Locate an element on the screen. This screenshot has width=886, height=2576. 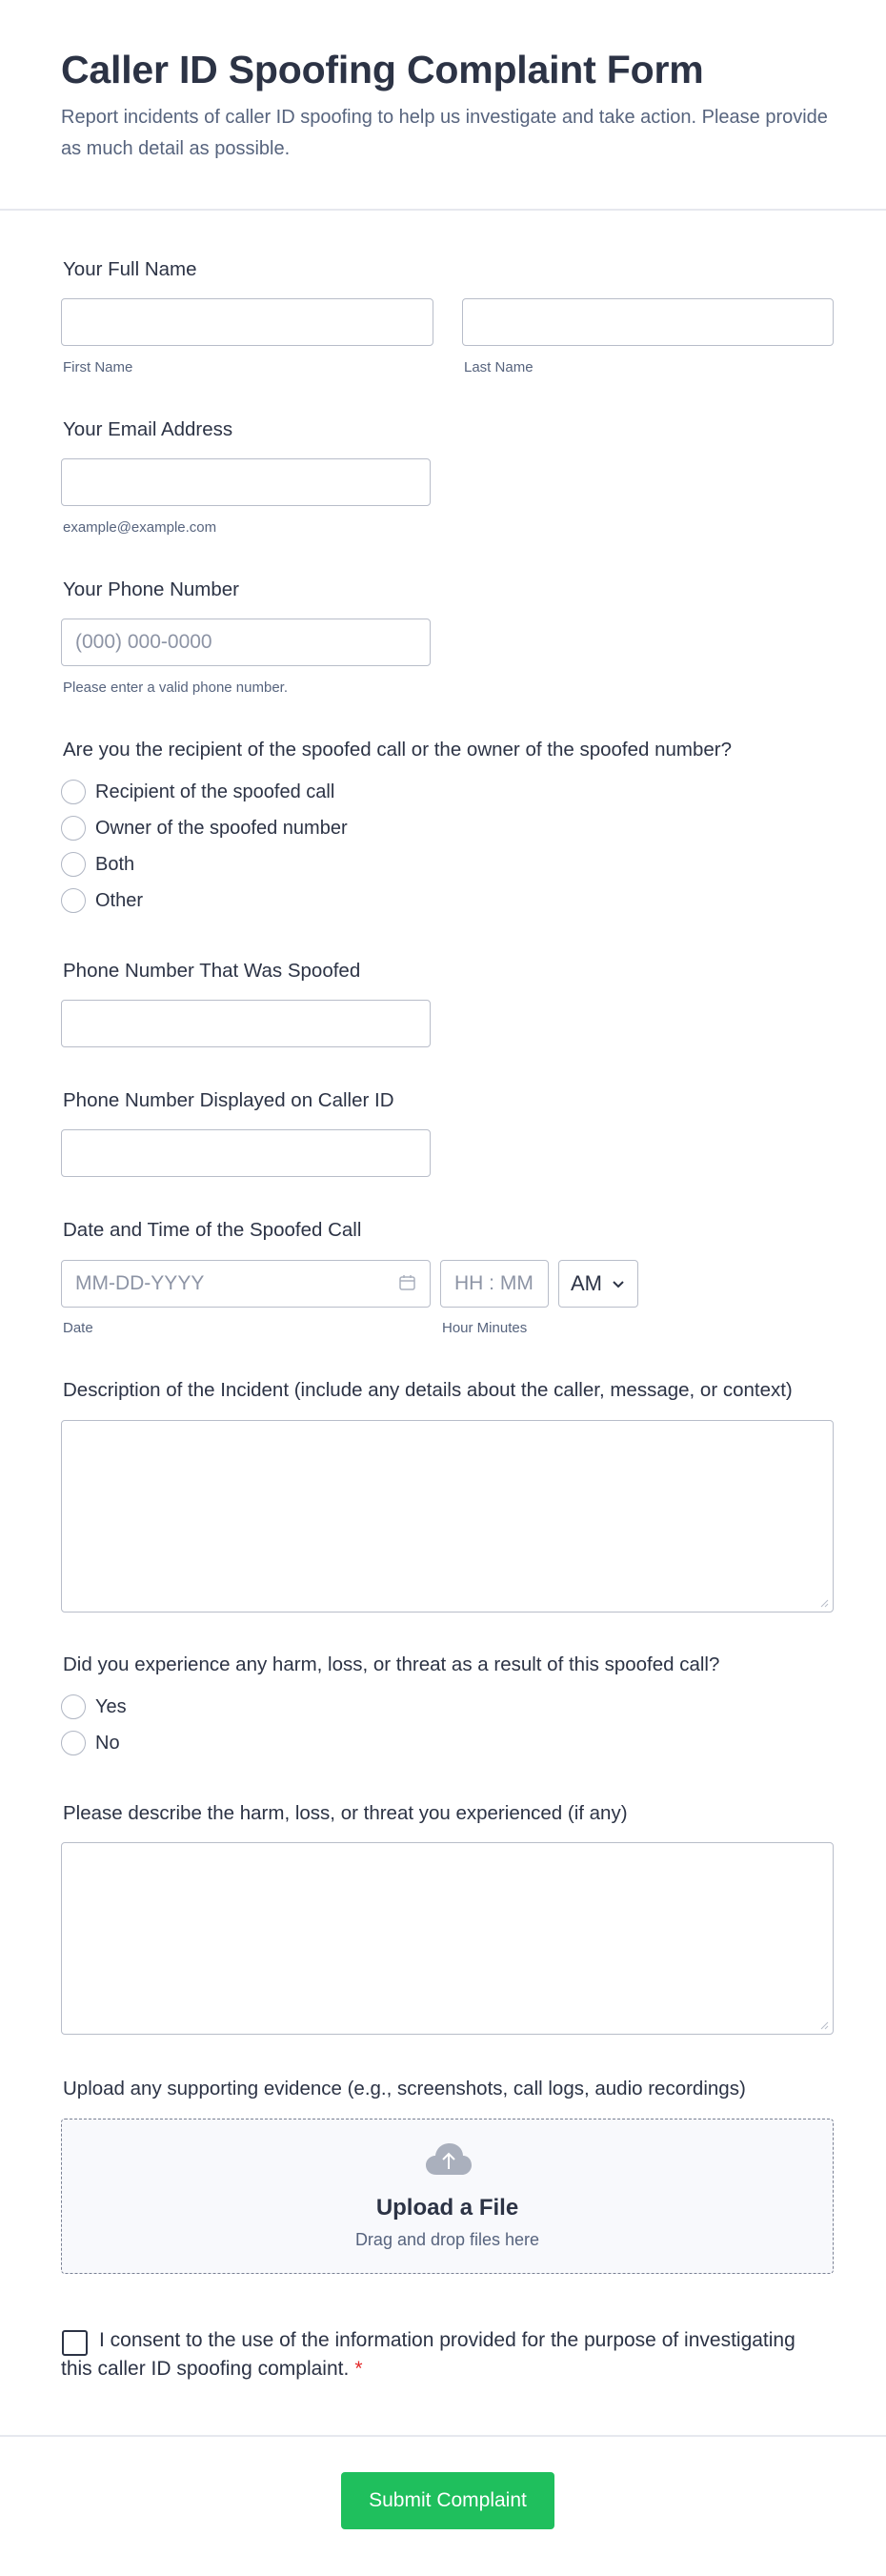
email-input is located at coordinates (246, 482).